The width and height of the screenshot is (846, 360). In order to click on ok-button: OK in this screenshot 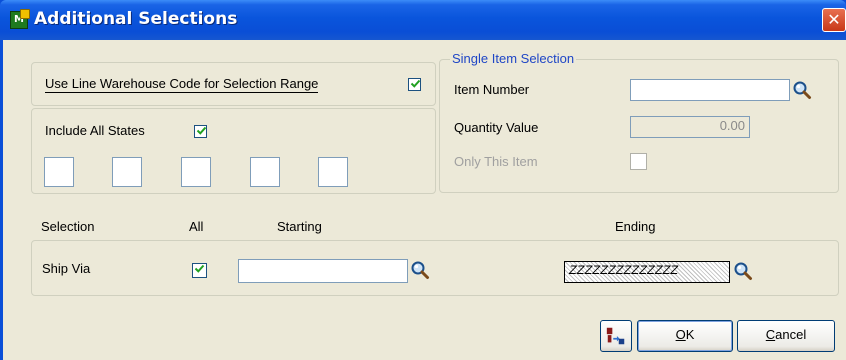, I will do `click(685, 336)`.